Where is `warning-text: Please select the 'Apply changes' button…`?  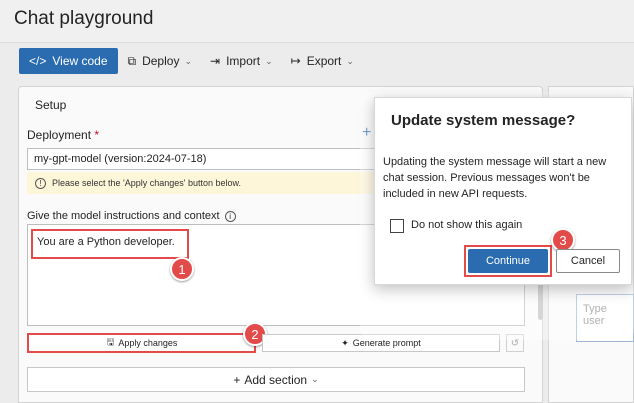 warning-text: Please select the 'Apply changes' button… is located at coordinates (147, 183).